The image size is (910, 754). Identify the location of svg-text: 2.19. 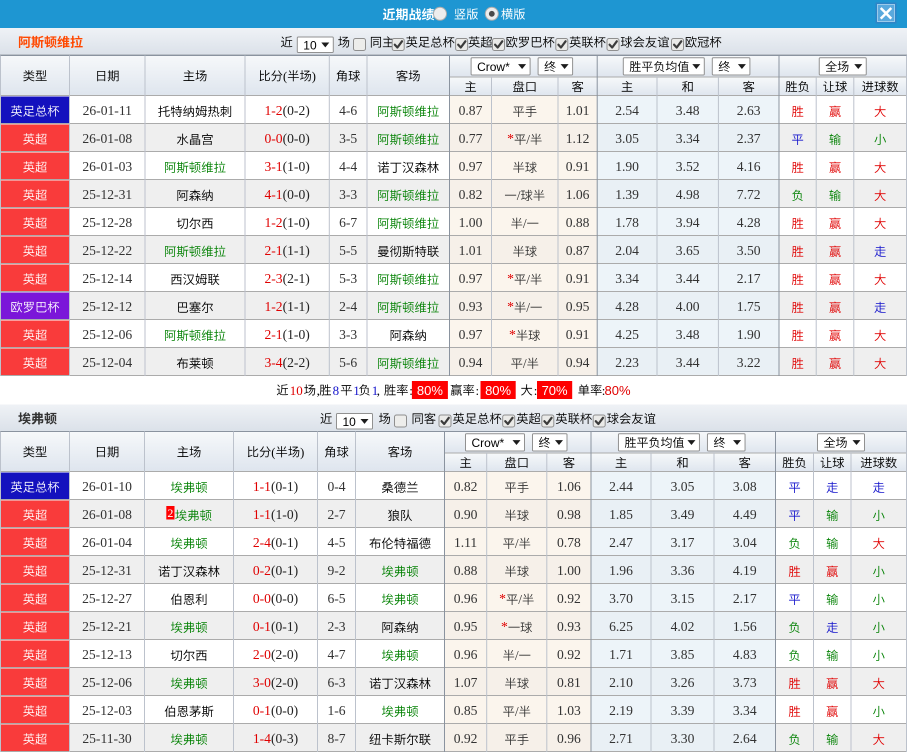
(621, 710).